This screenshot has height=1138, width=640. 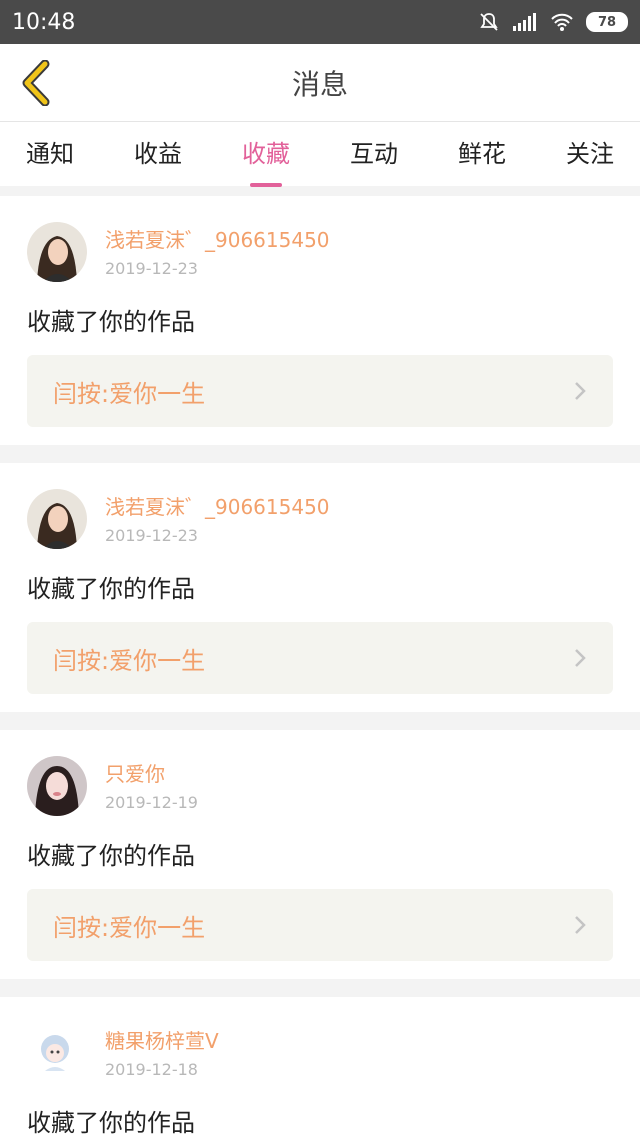 I want to click on user-name: 糖果杨梓萱V, so click(x=162, y=1039).